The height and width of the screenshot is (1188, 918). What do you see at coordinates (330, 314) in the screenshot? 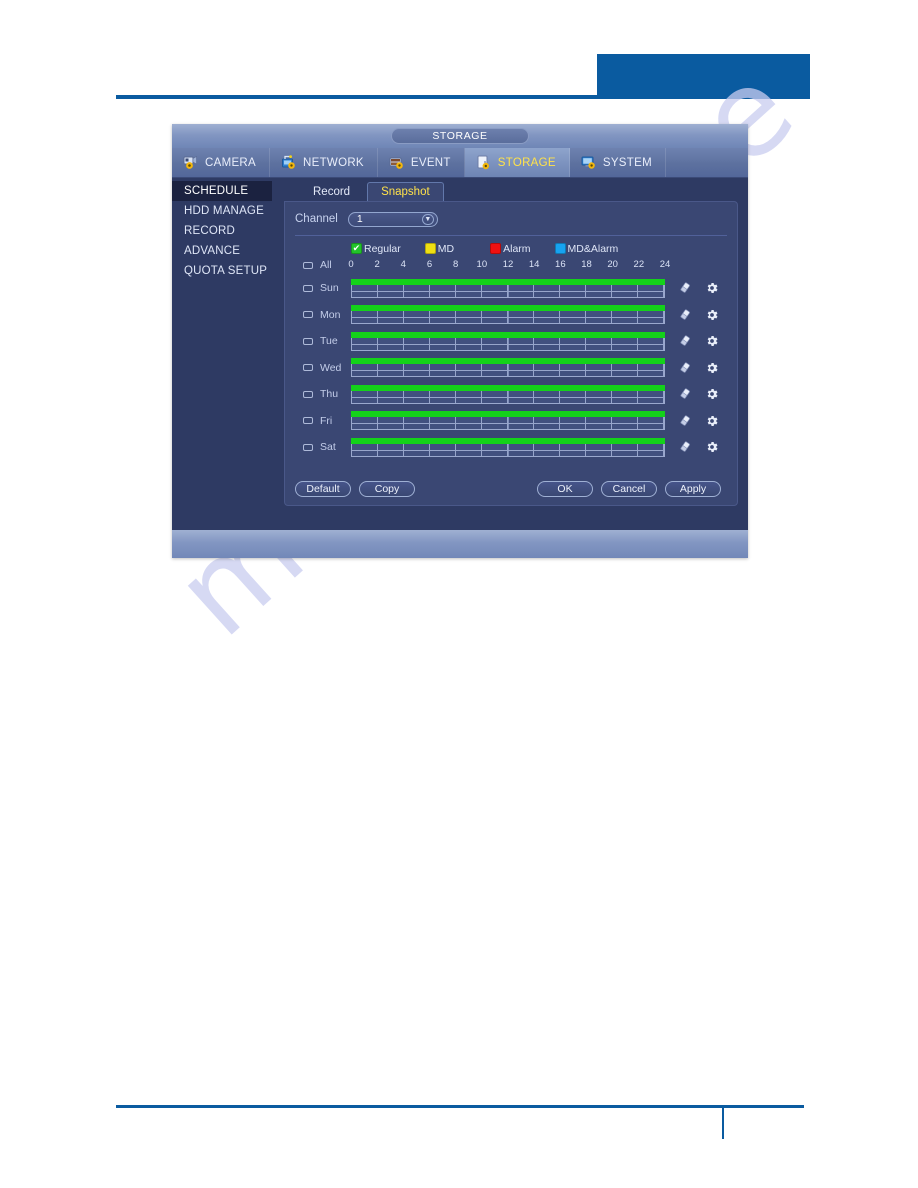
I see `day-label-mon: Mon` at bounding box center [330, 314].